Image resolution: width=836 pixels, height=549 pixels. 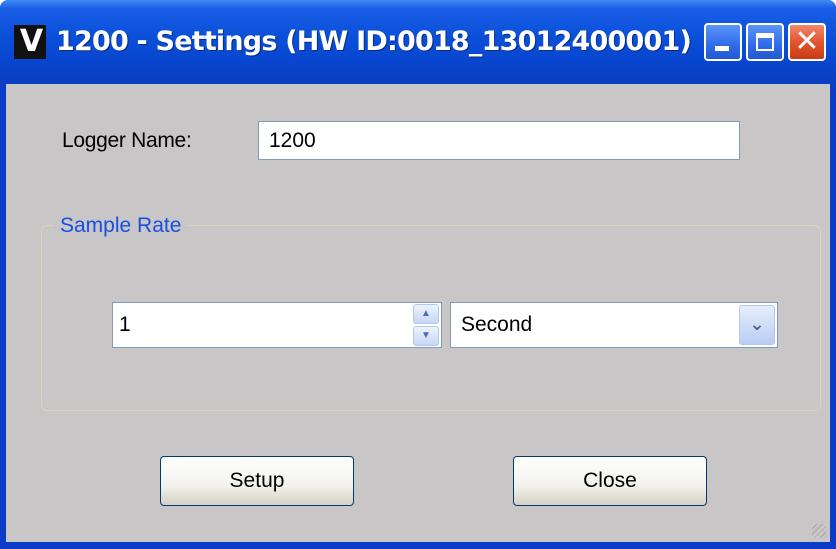 I want to click on sample-rate-unit-value: Second, so click(x=497, y=324).